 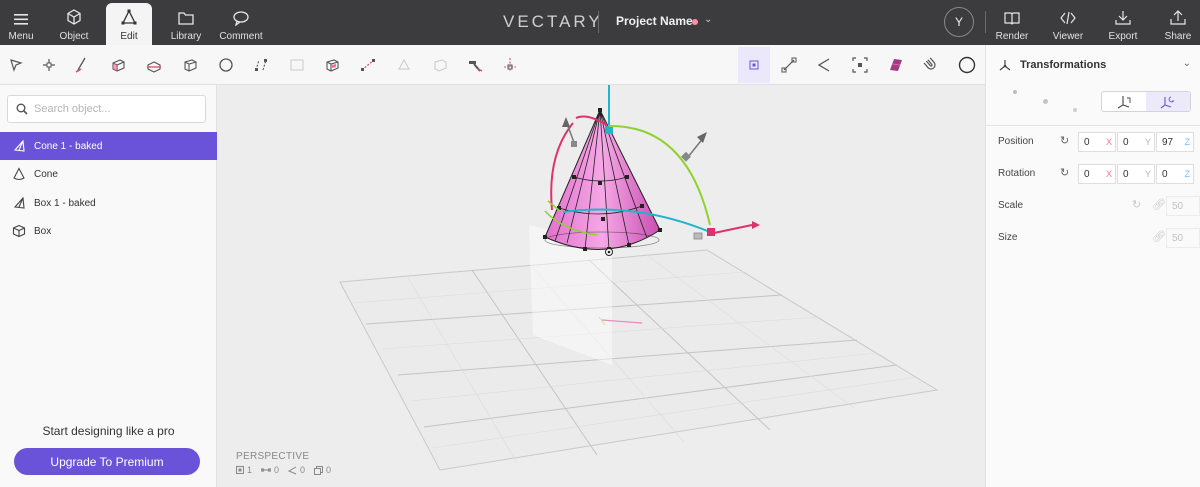 What do you see at coordinates (297, 65) in the screenshot?
I see `fill-tool` at bounding box center [297, 65].